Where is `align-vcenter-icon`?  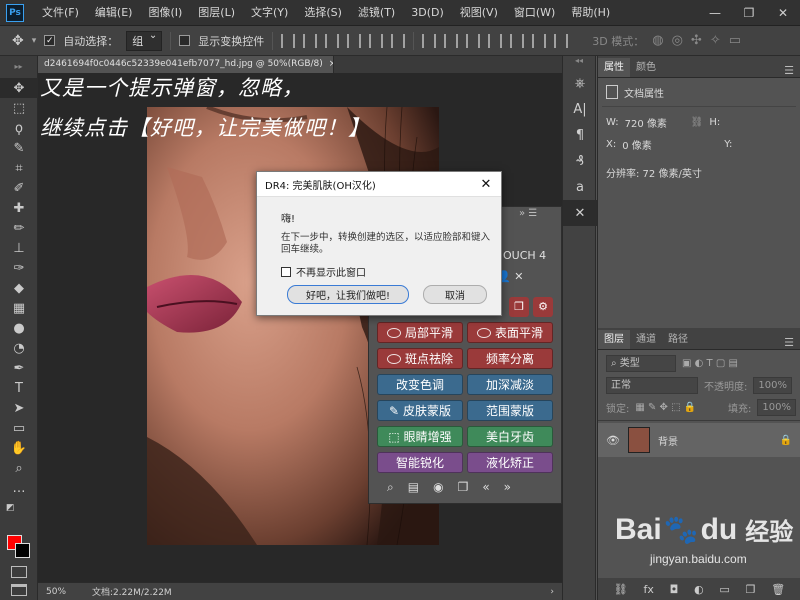 align-vcenter-icon is located at coordinates (310, 40).